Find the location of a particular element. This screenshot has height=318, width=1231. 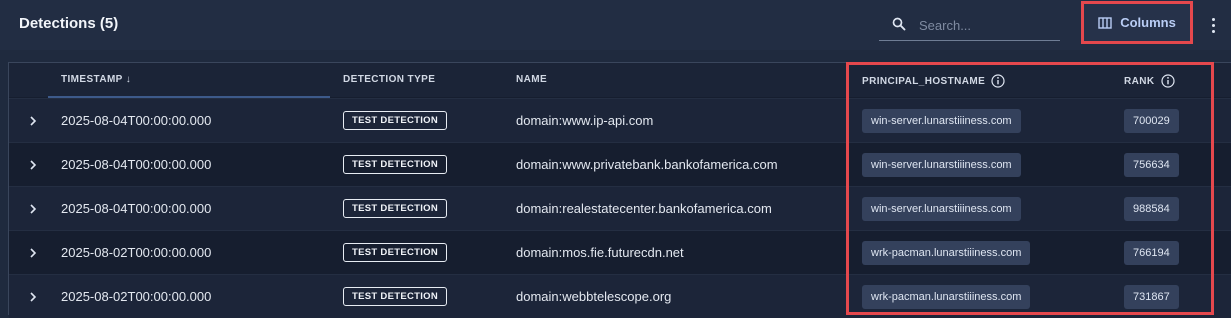

rank-chip: 766194 is located at coordinates (1151, 253).